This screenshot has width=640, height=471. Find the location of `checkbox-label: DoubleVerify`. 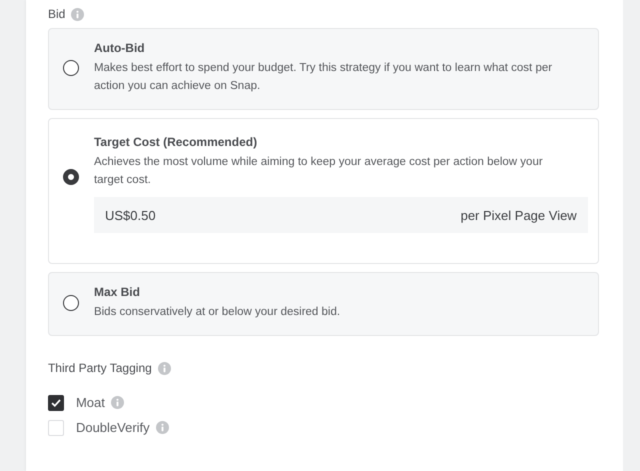

checkbox-label: DoubleVerify is located at coordinates (113, 427).